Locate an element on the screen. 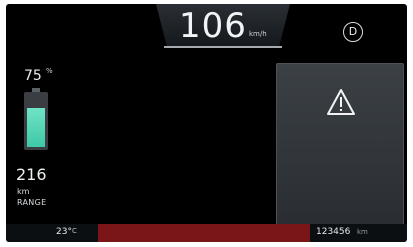 The width and height of the screenshot is (413, 247). bottom-status-bar: 23° C 123456 km is located at coordinates (206, 233).